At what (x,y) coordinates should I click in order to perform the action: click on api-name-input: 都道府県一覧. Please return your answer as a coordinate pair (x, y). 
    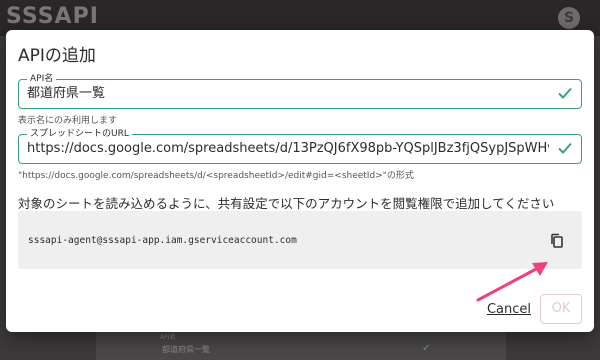
    Looking at the image, I should click on (288, 94).